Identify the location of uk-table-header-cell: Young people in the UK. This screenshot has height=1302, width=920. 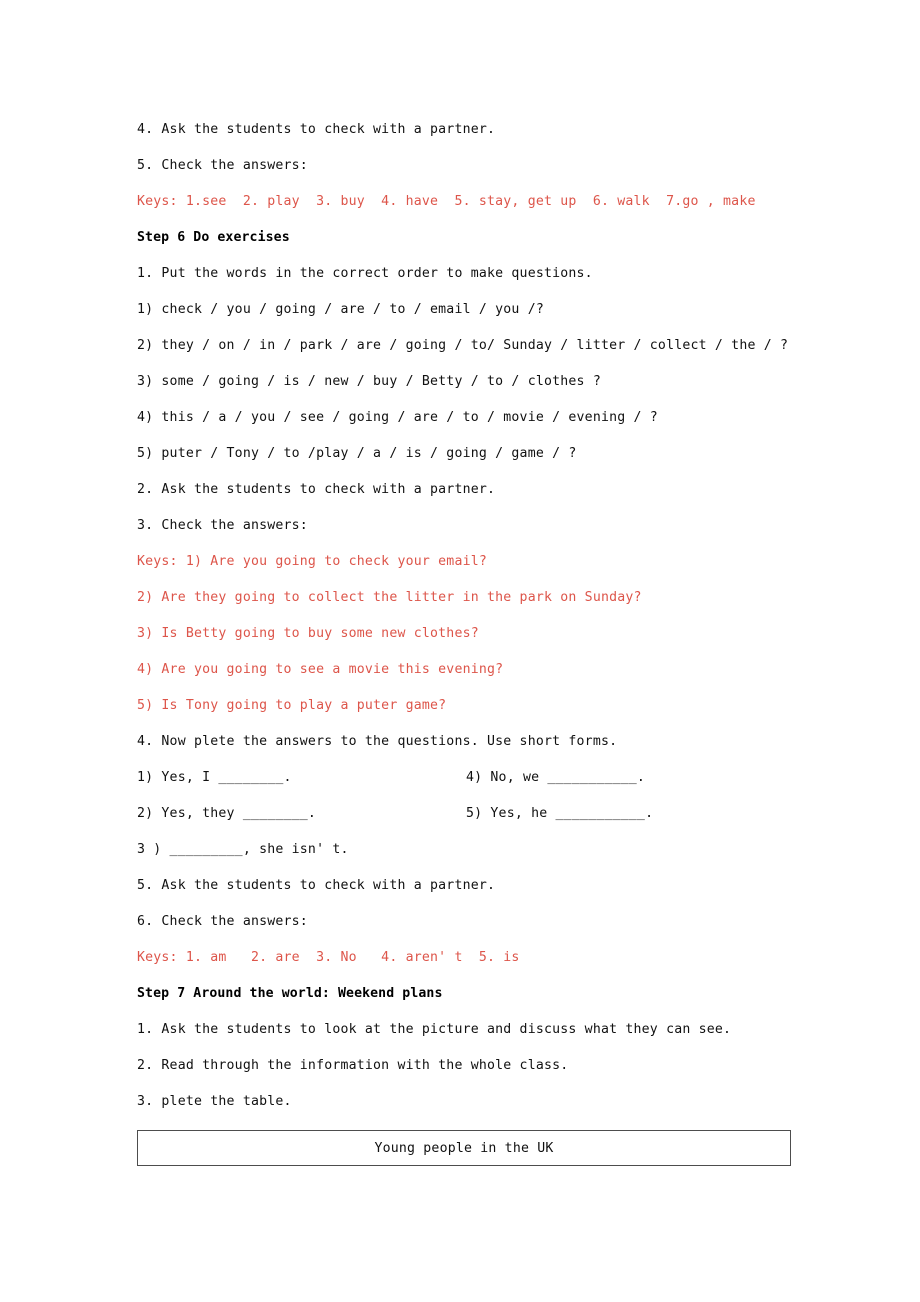
(464, 1148).